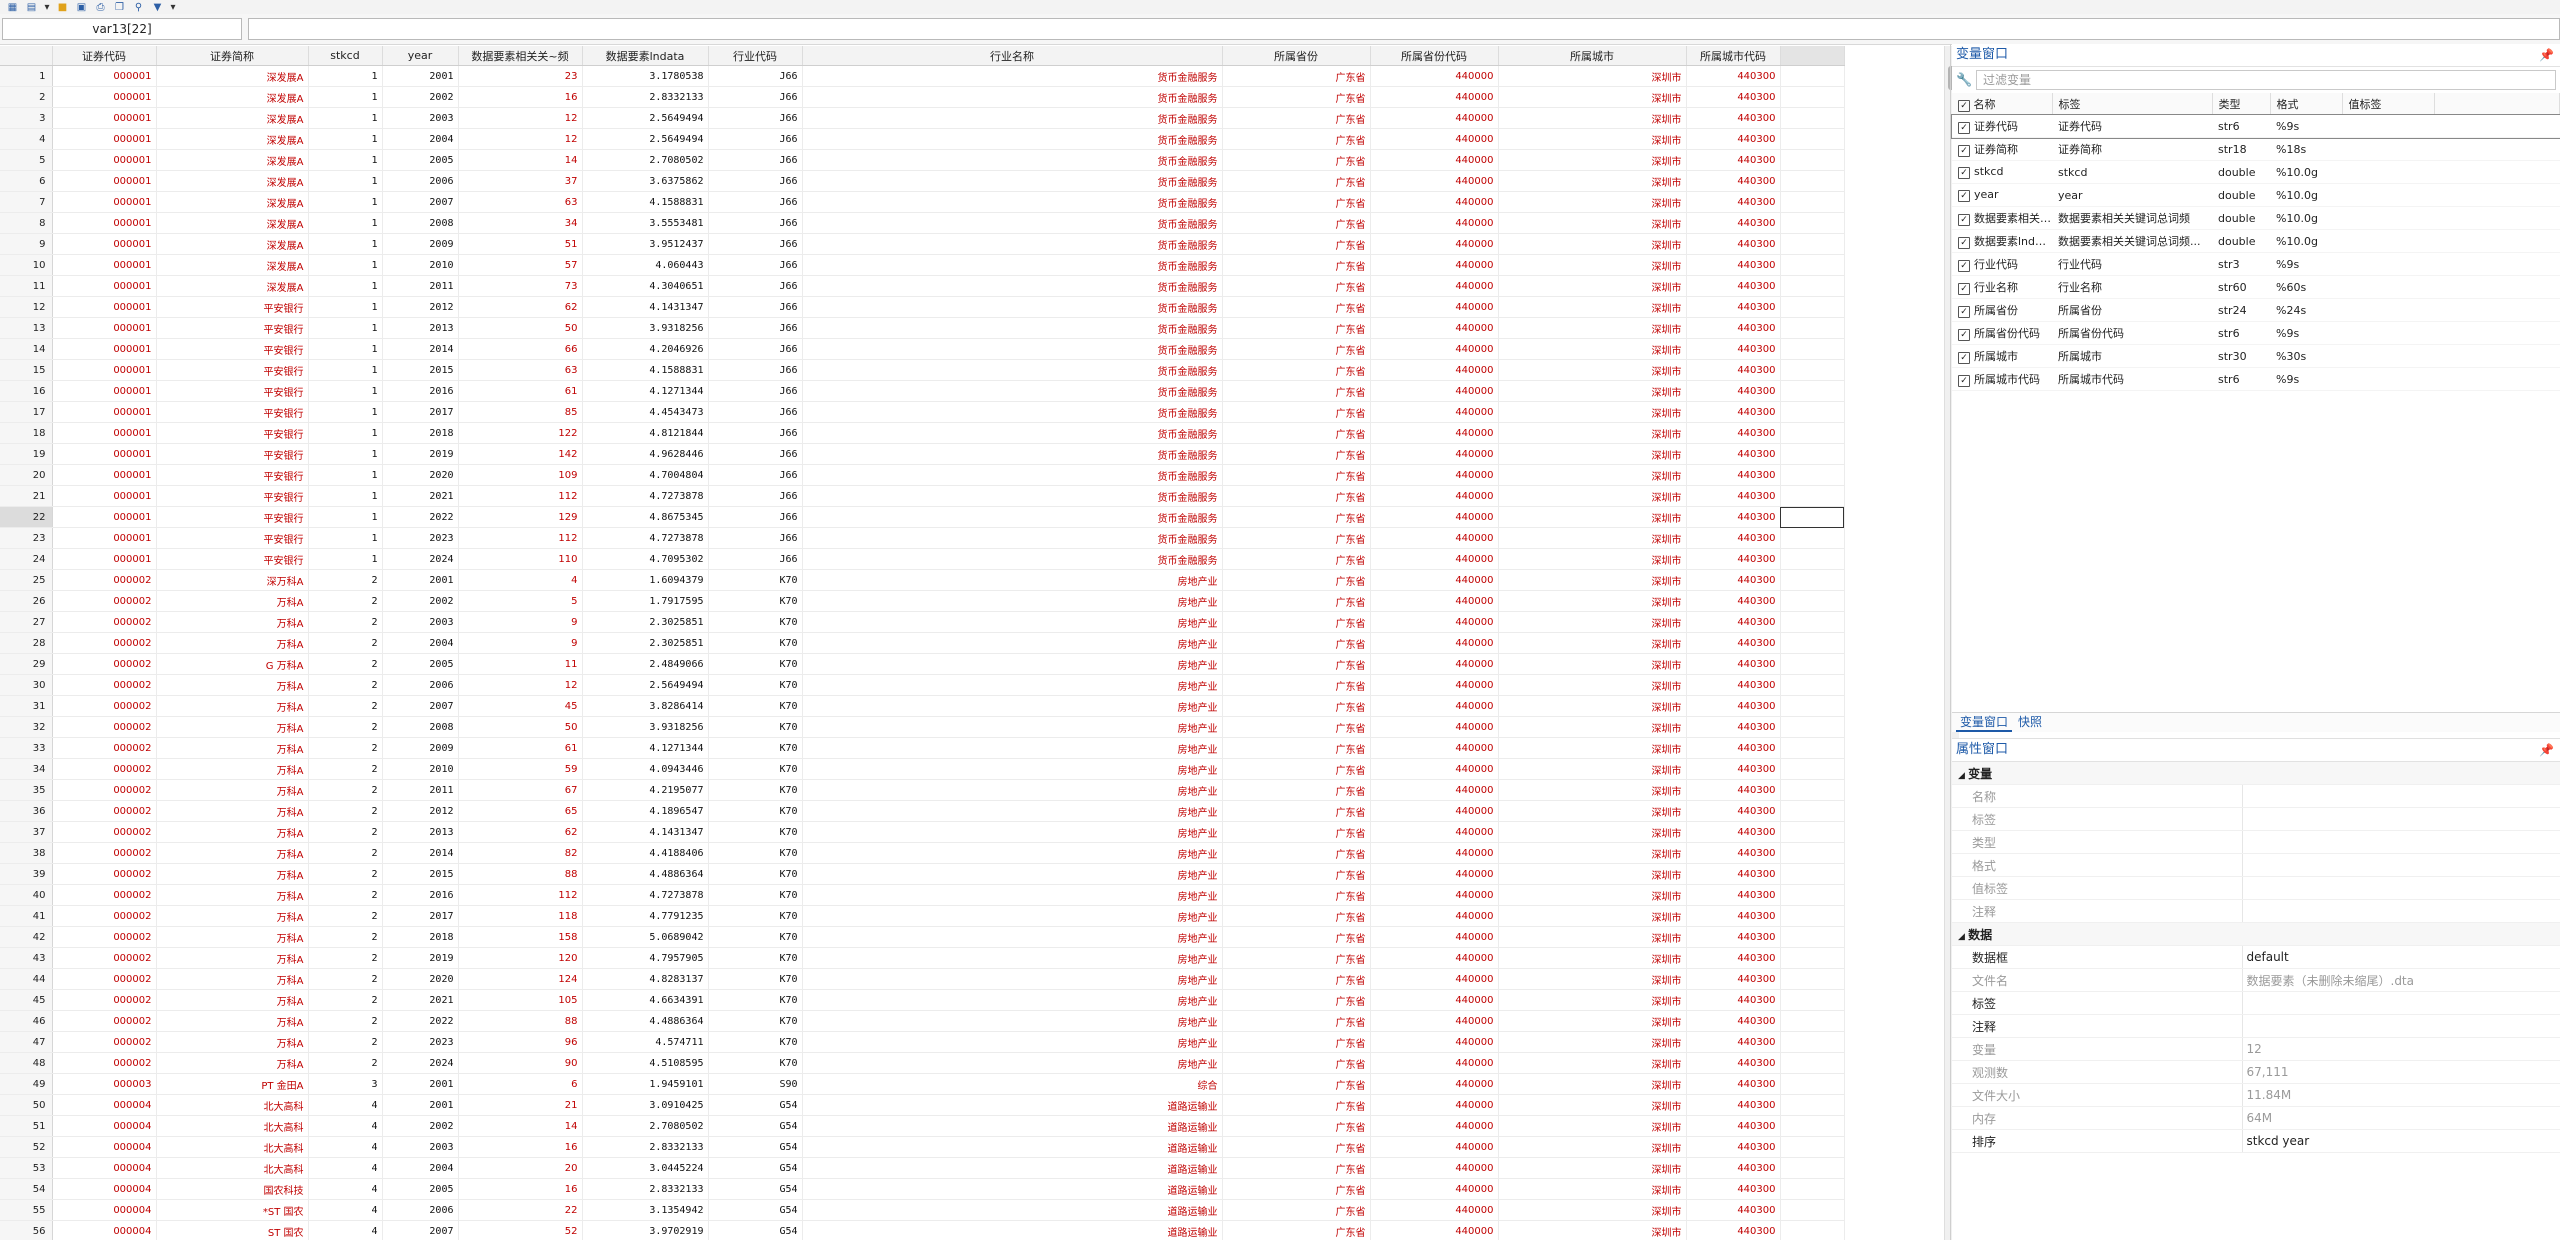 The image size is (2560, 1241). What do you see at coordinates (26, 181) in the screenshot?
I see `row-number: 6` at bounding box center [26, 181].